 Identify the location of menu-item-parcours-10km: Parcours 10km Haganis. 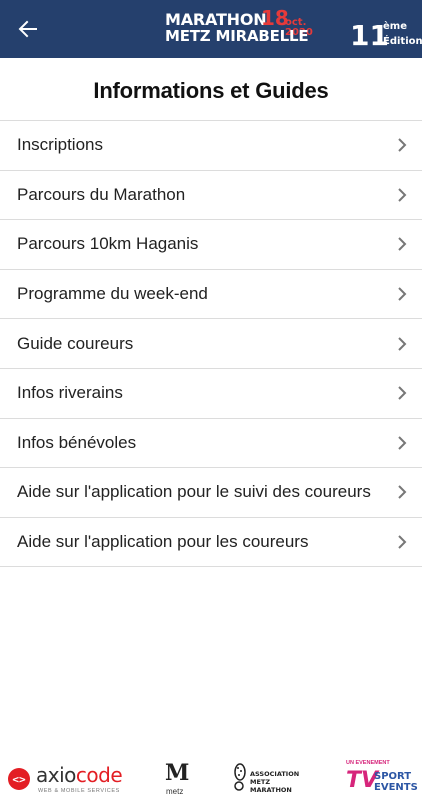
(211, 245).